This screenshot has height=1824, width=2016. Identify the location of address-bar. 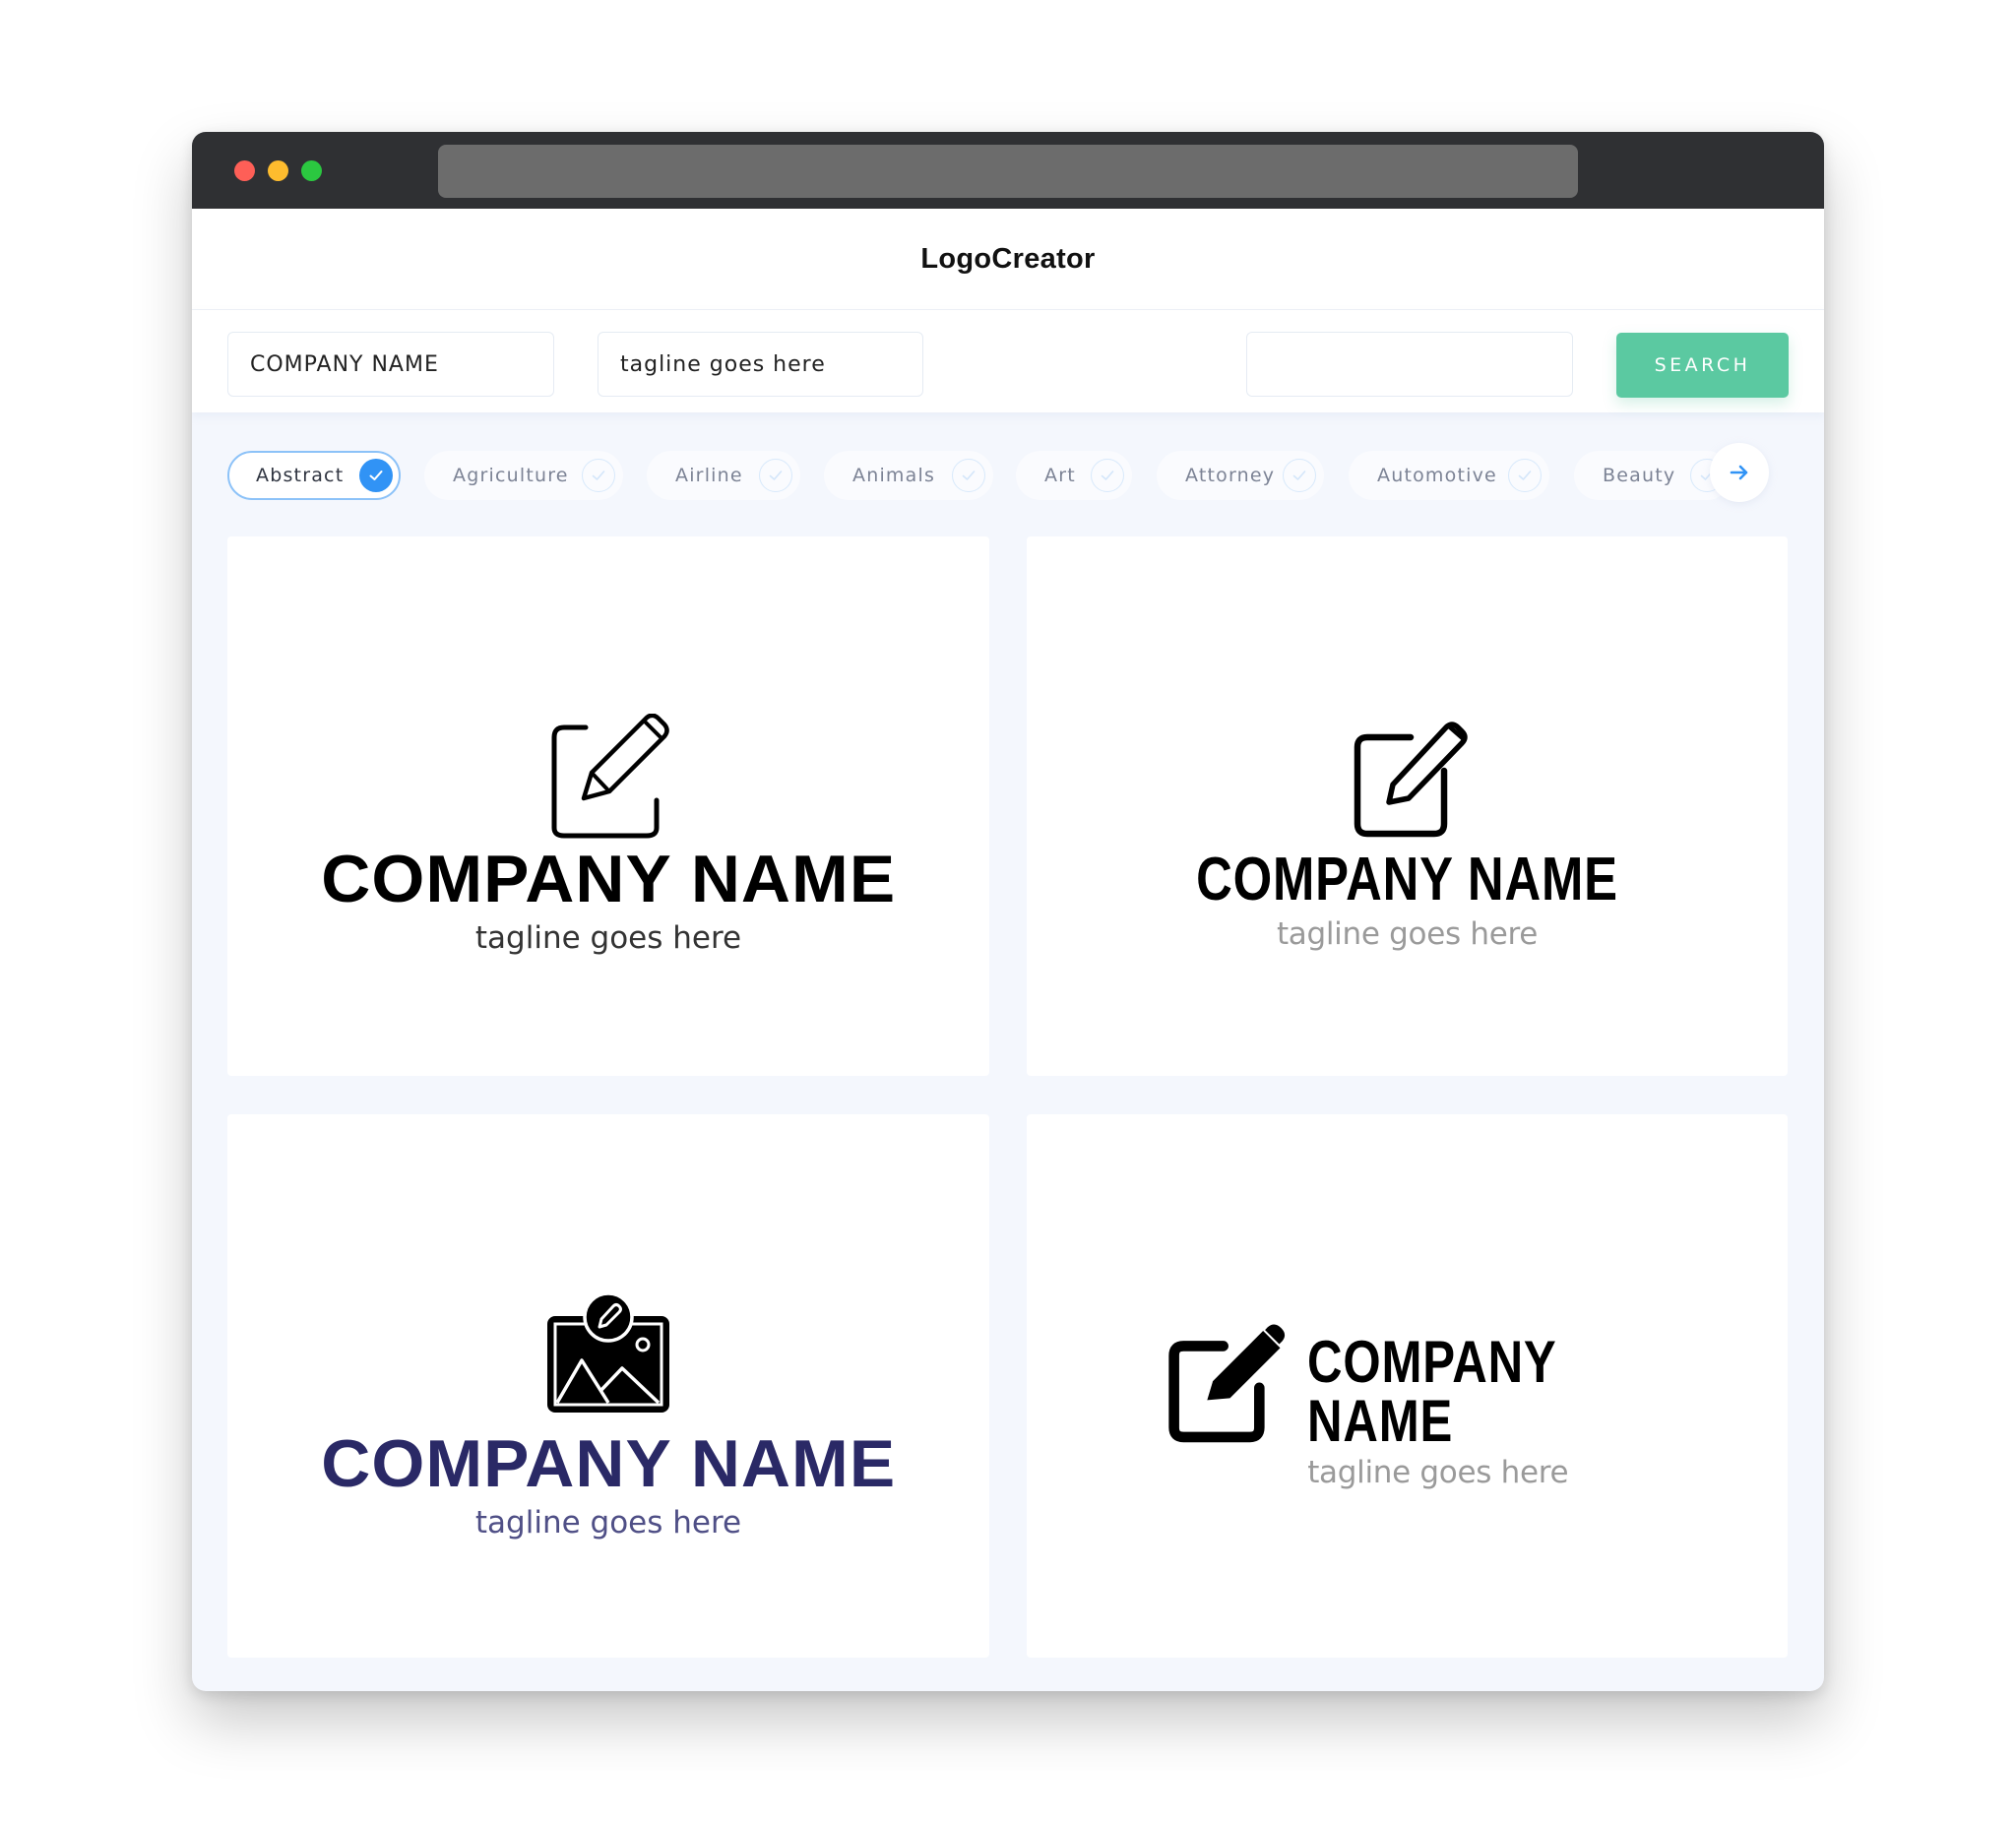
(1008, 171).